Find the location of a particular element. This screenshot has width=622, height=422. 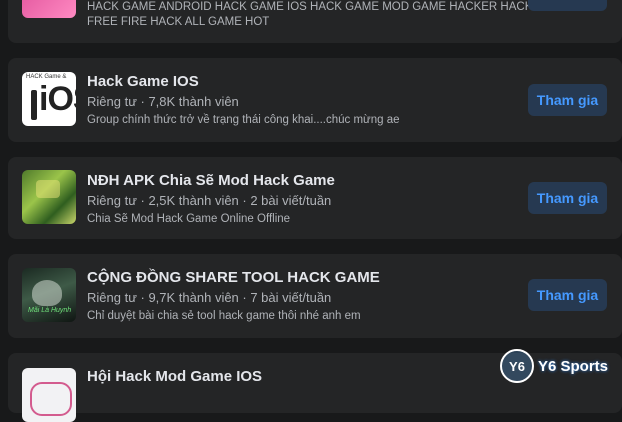

group-name: NĐH APK Chia Sẽ Mod Hack Game is located at coordinates (211, 180).